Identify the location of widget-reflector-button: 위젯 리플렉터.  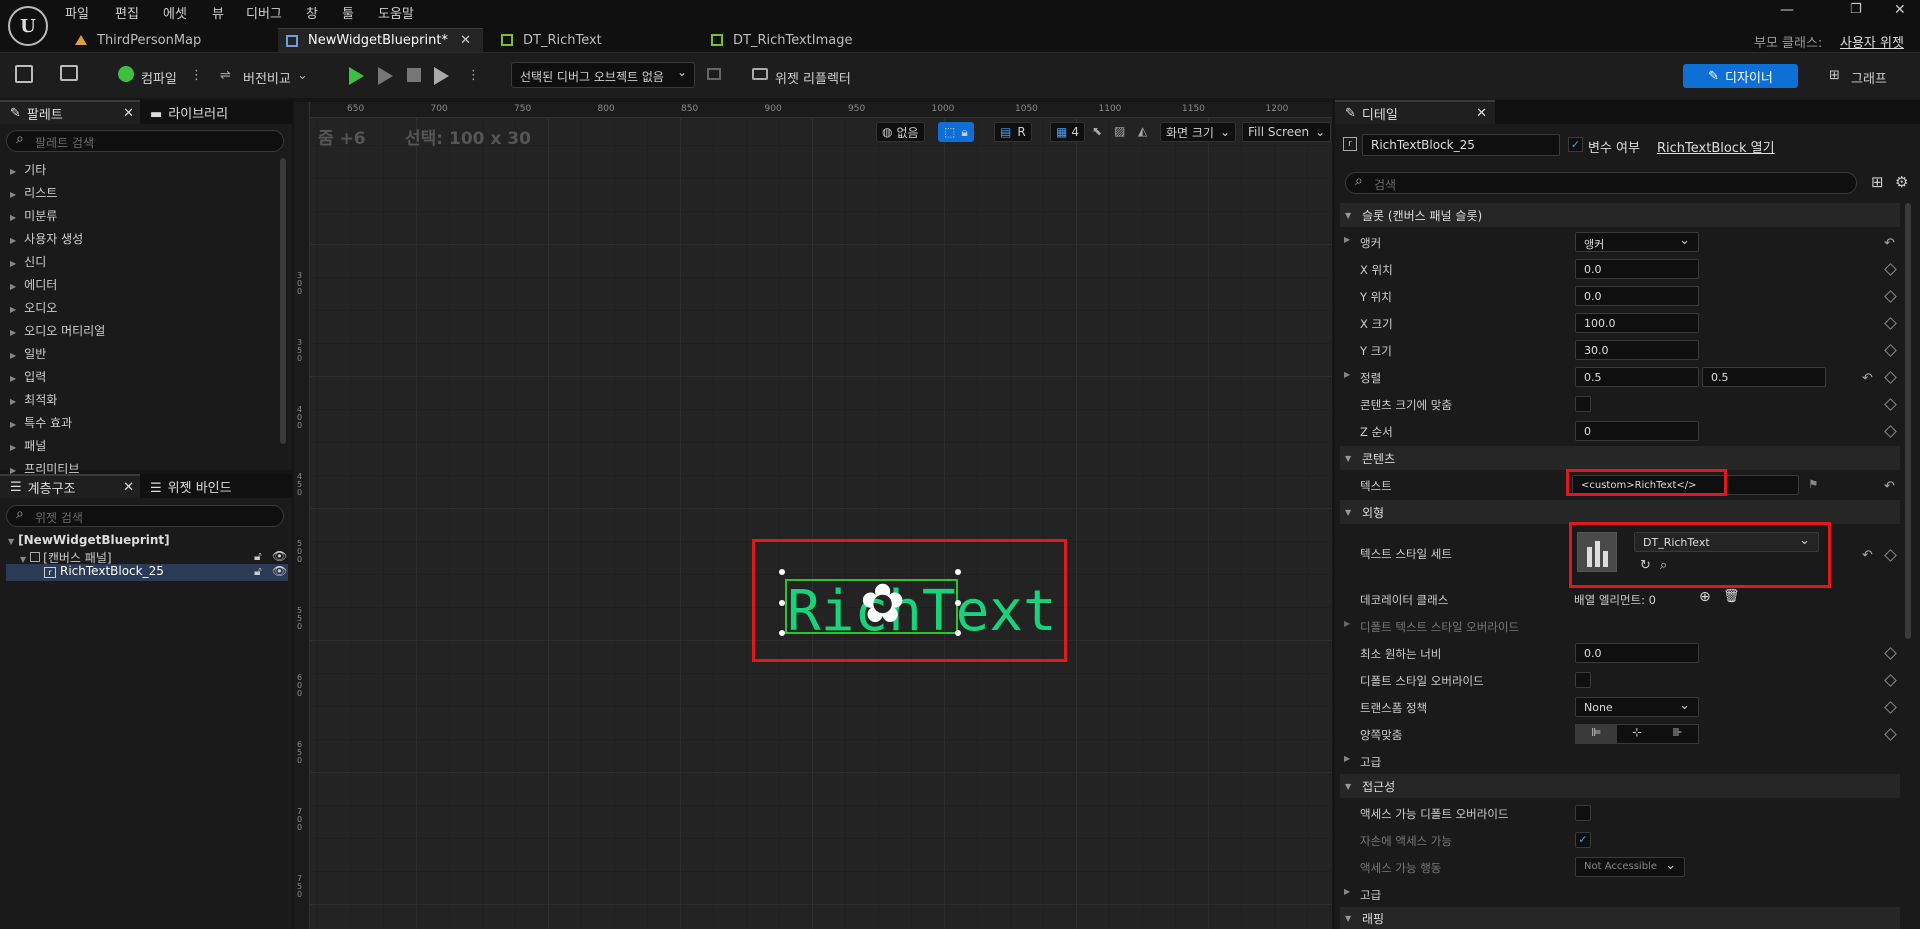
(813, 77).